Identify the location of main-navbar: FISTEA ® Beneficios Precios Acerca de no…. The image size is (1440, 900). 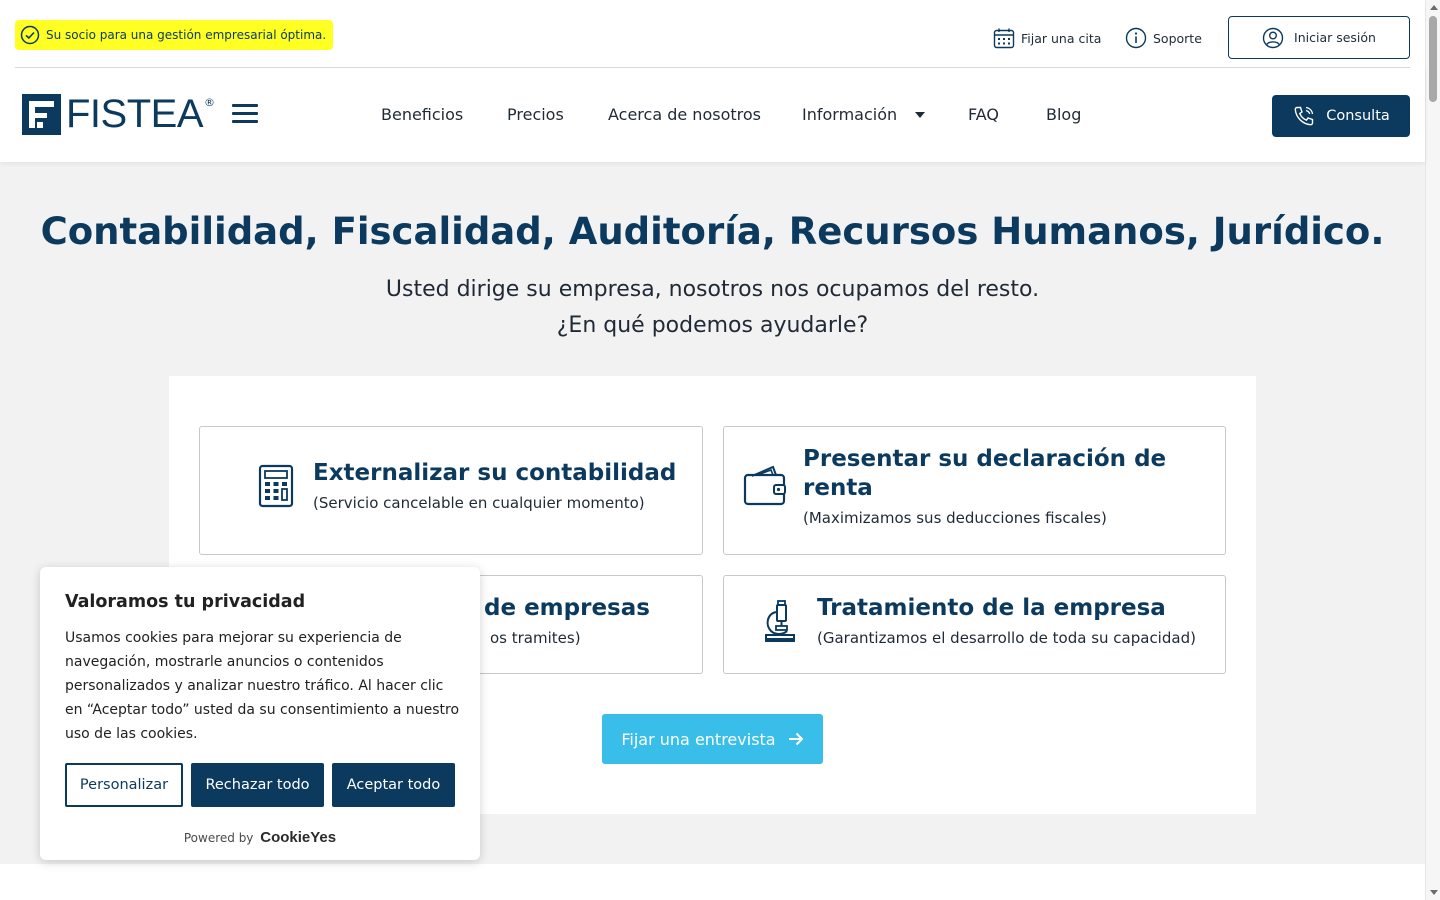
(712, 115).